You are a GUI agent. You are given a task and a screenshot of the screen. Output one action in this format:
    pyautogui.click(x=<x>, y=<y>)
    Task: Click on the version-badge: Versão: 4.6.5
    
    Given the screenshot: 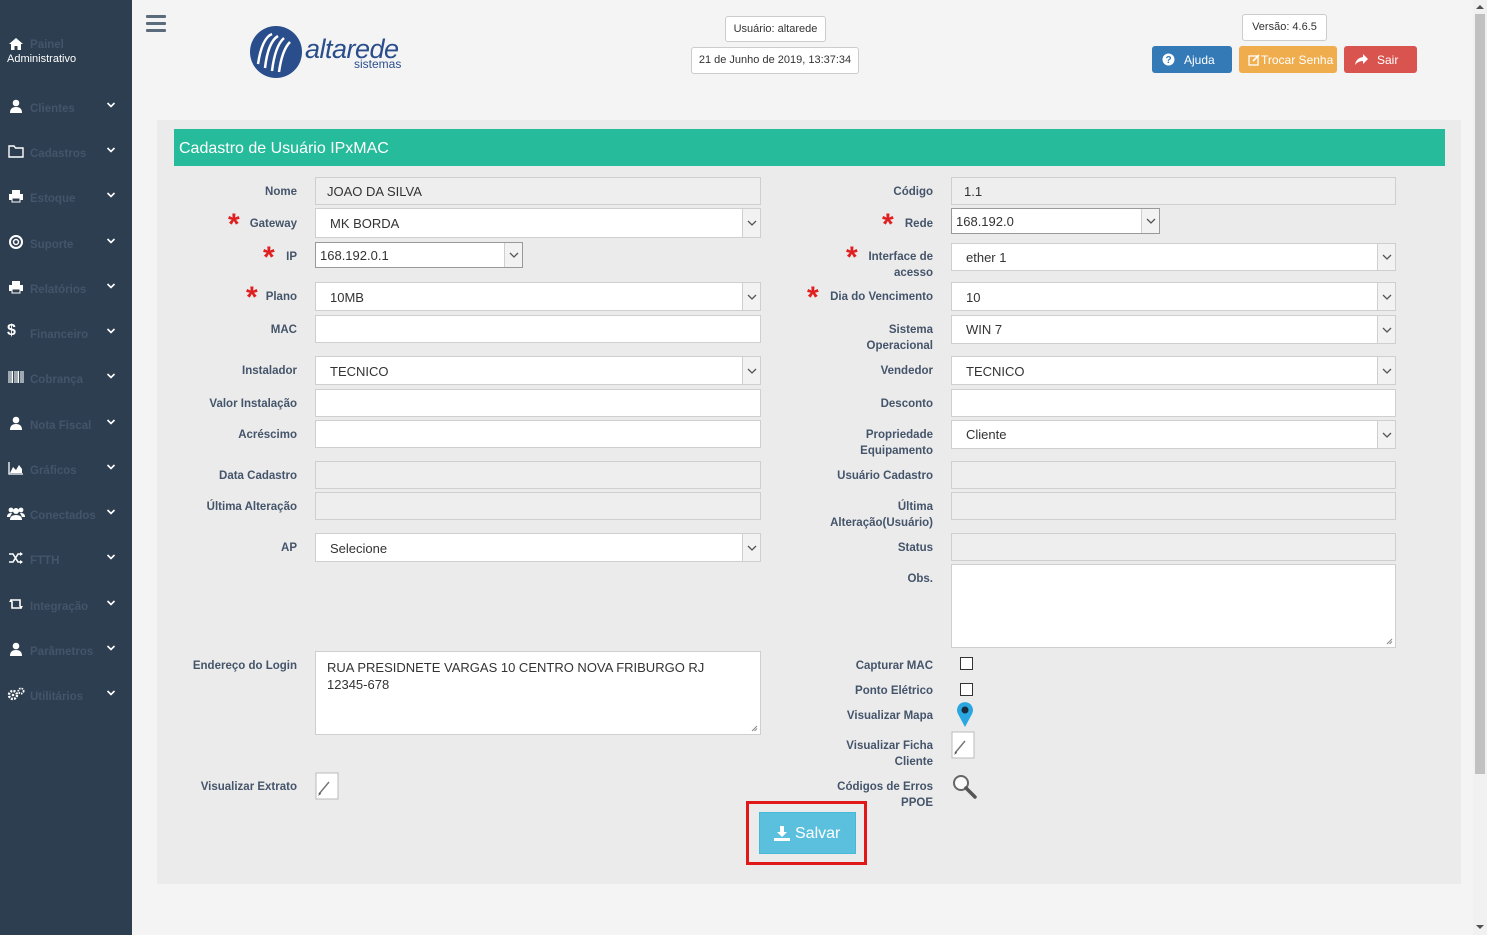 What is the action you would take?
    pyautogui.click(x=1284, y=27)
    